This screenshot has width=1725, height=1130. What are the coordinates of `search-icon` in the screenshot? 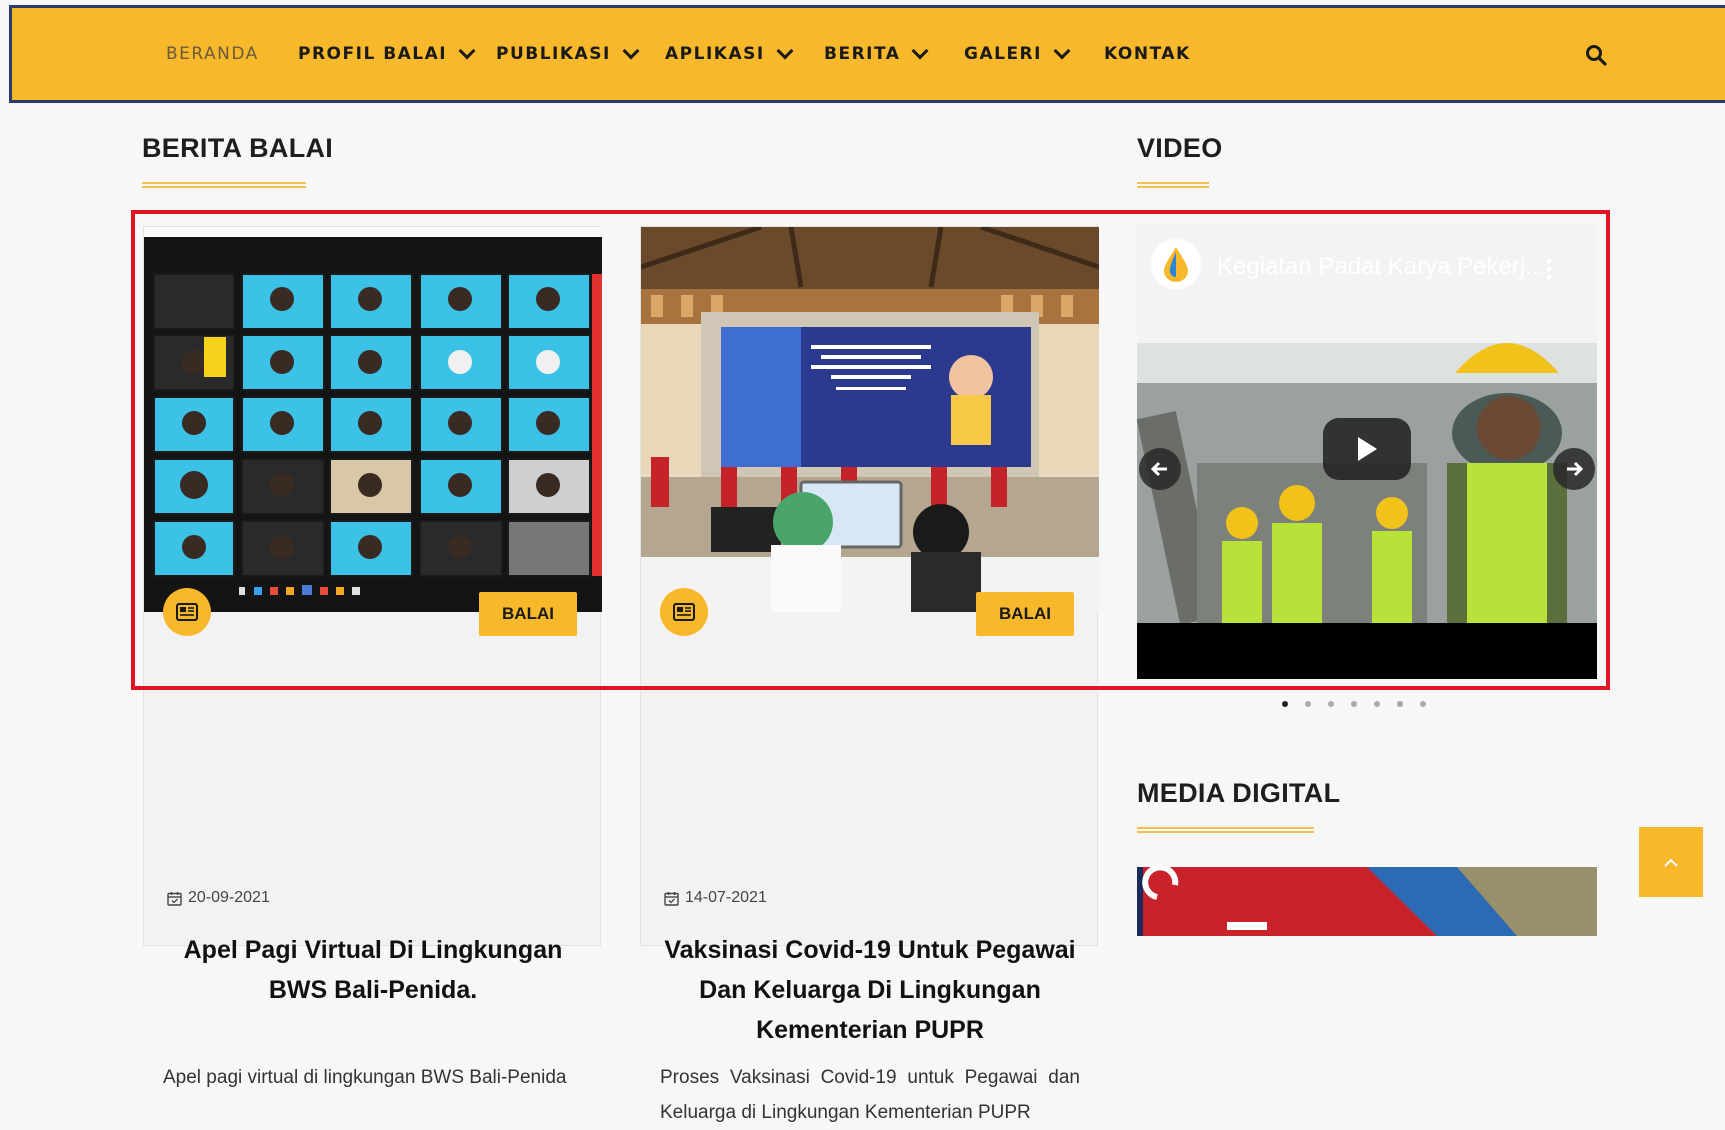 It's located at (1596, 55).